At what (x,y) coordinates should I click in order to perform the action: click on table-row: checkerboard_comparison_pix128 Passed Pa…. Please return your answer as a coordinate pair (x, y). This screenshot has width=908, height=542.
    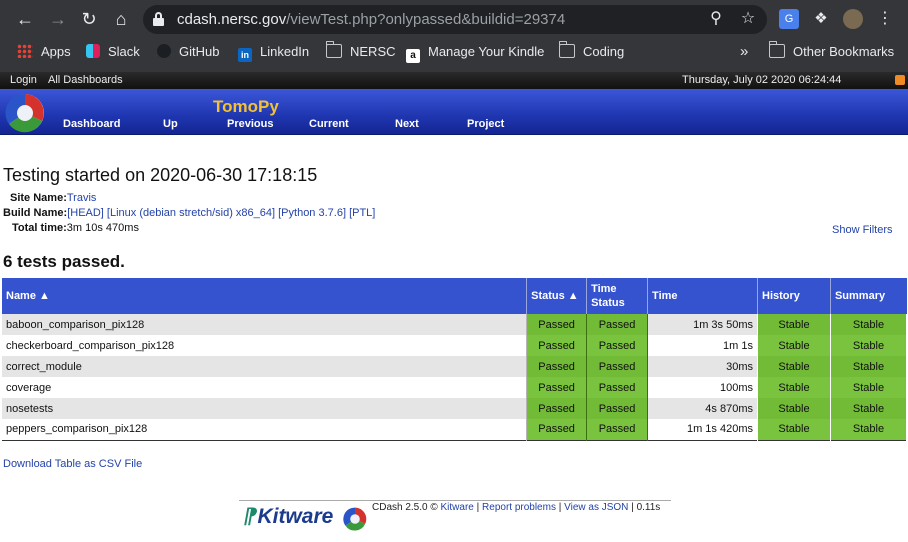
    Looking at the image, I should click on (455, 345).